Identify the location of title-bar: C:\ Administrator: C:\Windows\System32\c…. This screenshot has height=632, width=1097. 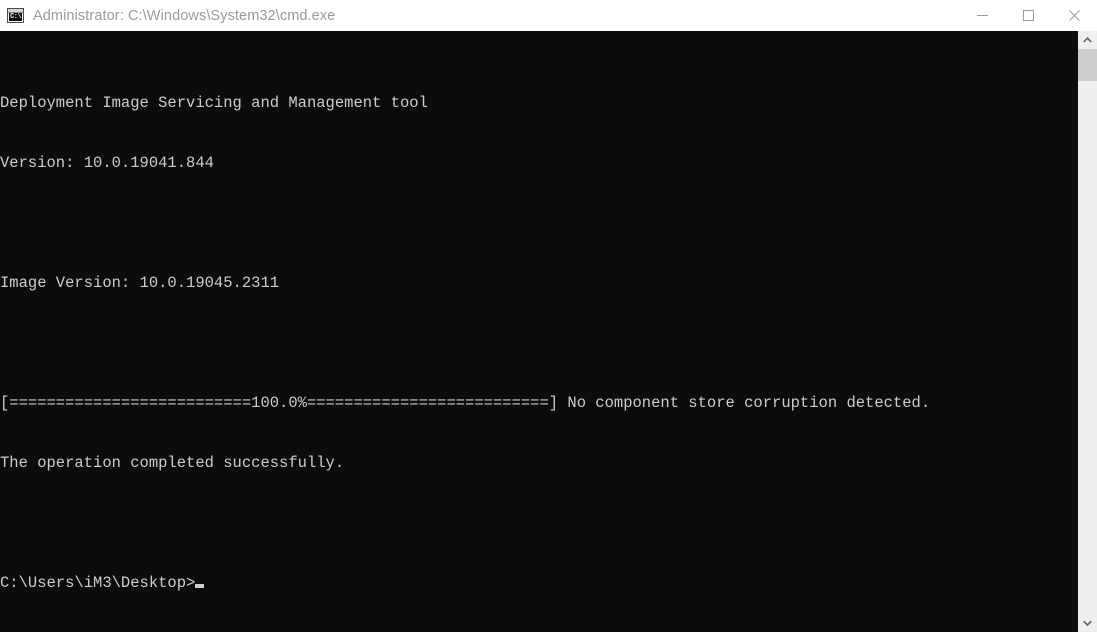
(548, 15).